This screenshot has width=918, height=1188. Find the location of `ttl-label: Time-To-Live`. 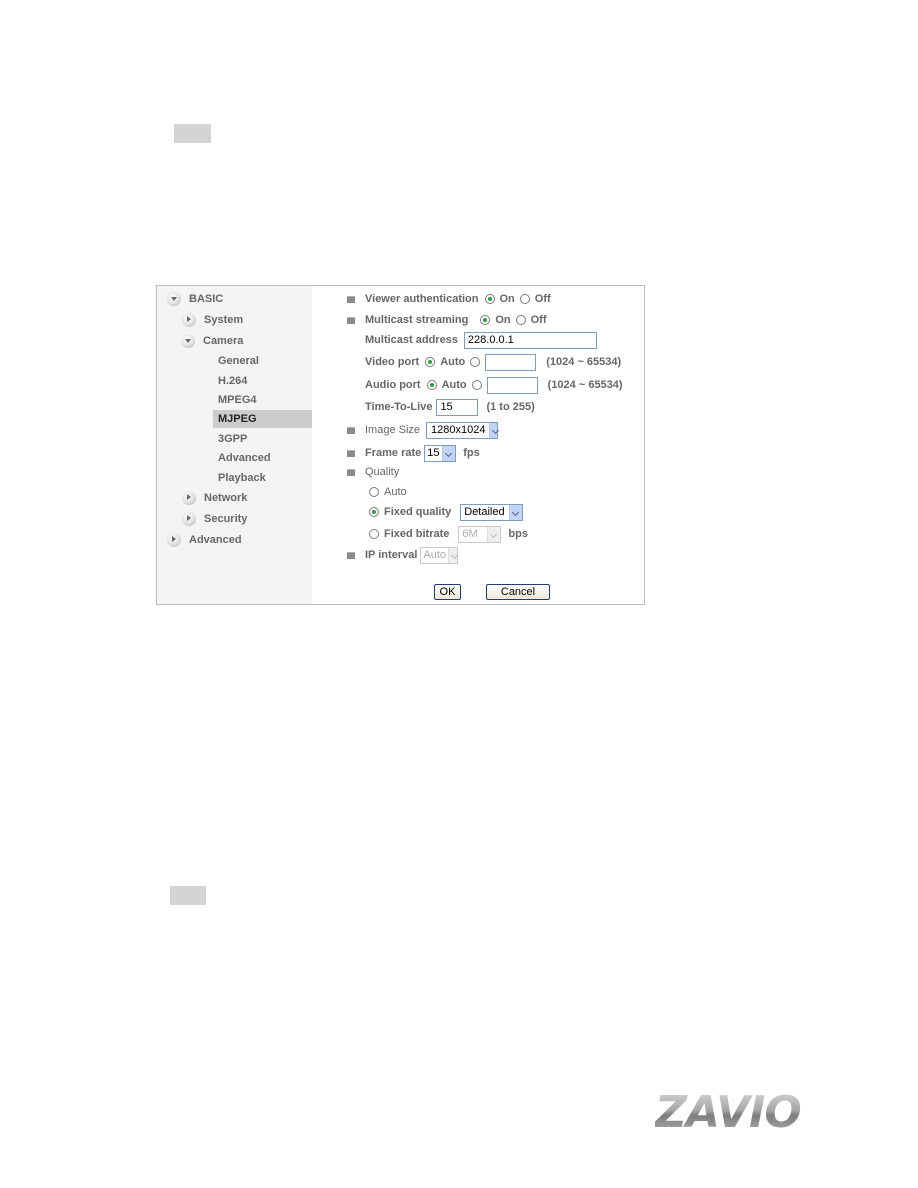

ttl-label: Time-To-Live is located at coordinates (399, 407).